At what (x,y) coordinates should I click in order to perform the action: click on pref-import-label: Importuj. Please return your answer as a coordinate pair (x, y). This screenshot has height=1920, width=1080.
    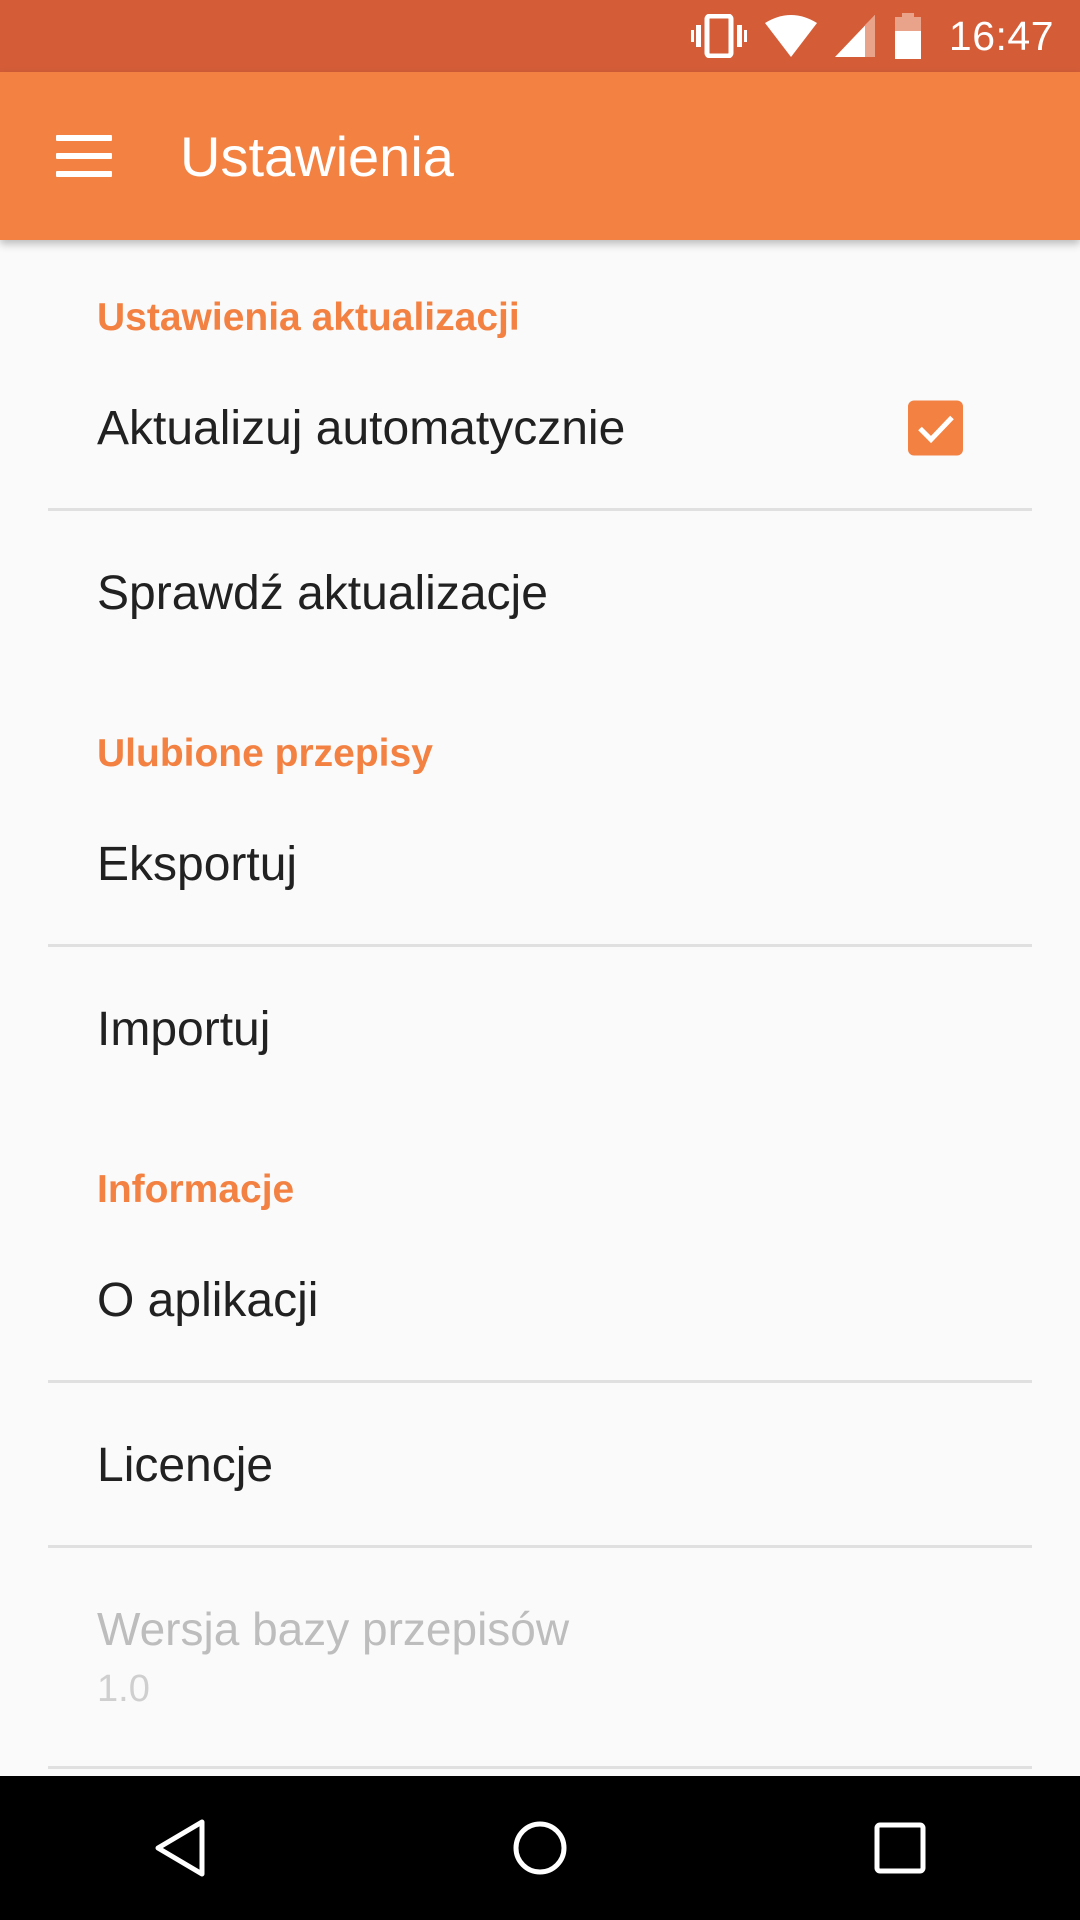
    Looking at the image, I should click on (184, 1029).